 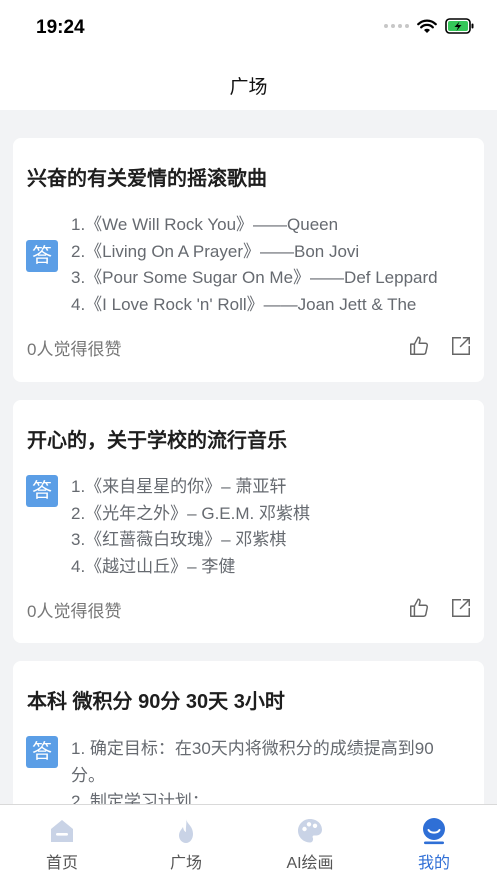 I want to click on tab-bar: 首页 广场 AI绘画 我的, so click(x=248, y=844).